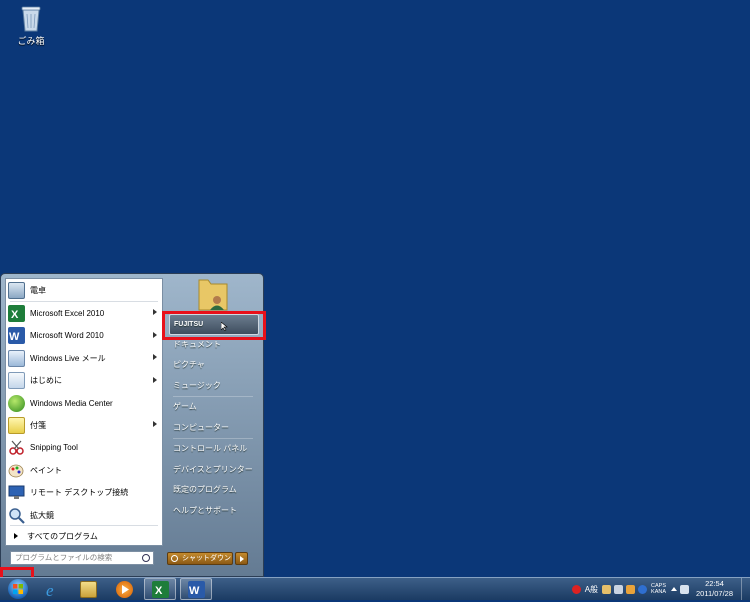  I want to click on ime-settings-icon, so click(630, 589).